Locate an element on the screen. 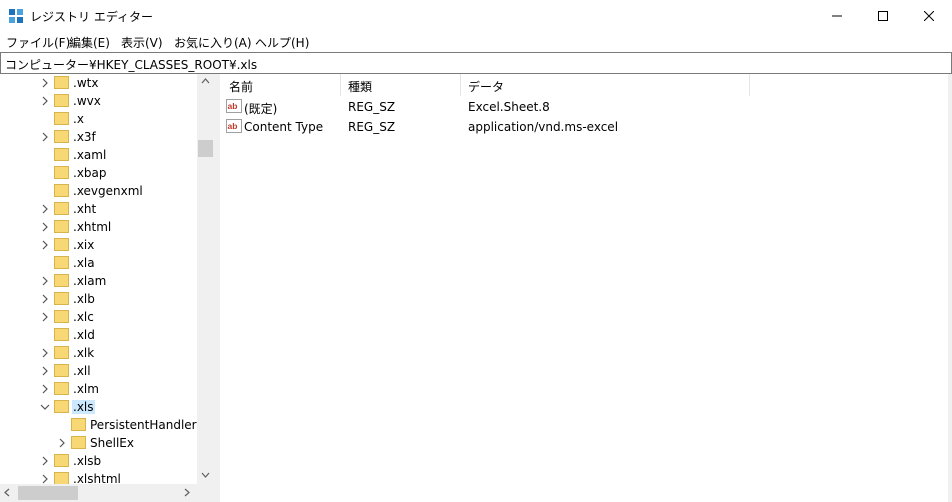 The width and height of the screenshot is (952, 502). maximize-button is located at coordinates (883, 15).